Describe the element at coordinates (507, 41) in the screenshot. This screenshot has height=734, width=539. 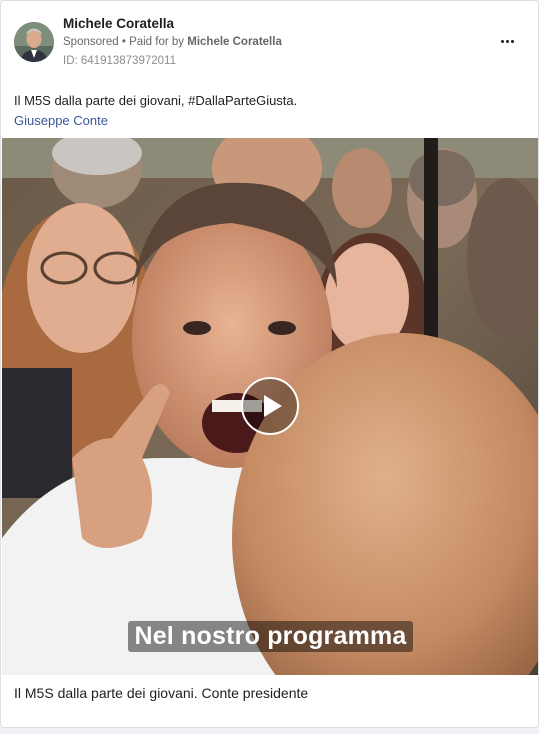
I see `more-options-icon` at that location.